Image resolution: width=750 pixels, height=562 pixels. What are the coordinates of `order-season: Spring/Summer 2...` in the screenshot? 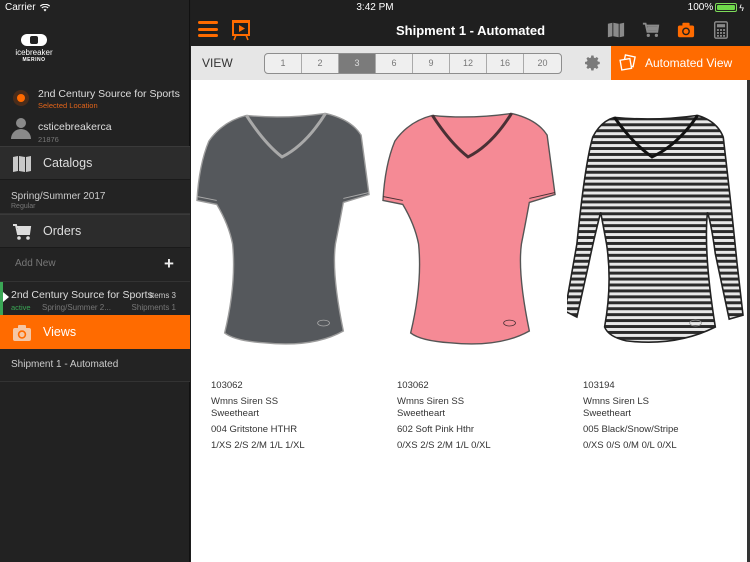 It's located at (76, 307).